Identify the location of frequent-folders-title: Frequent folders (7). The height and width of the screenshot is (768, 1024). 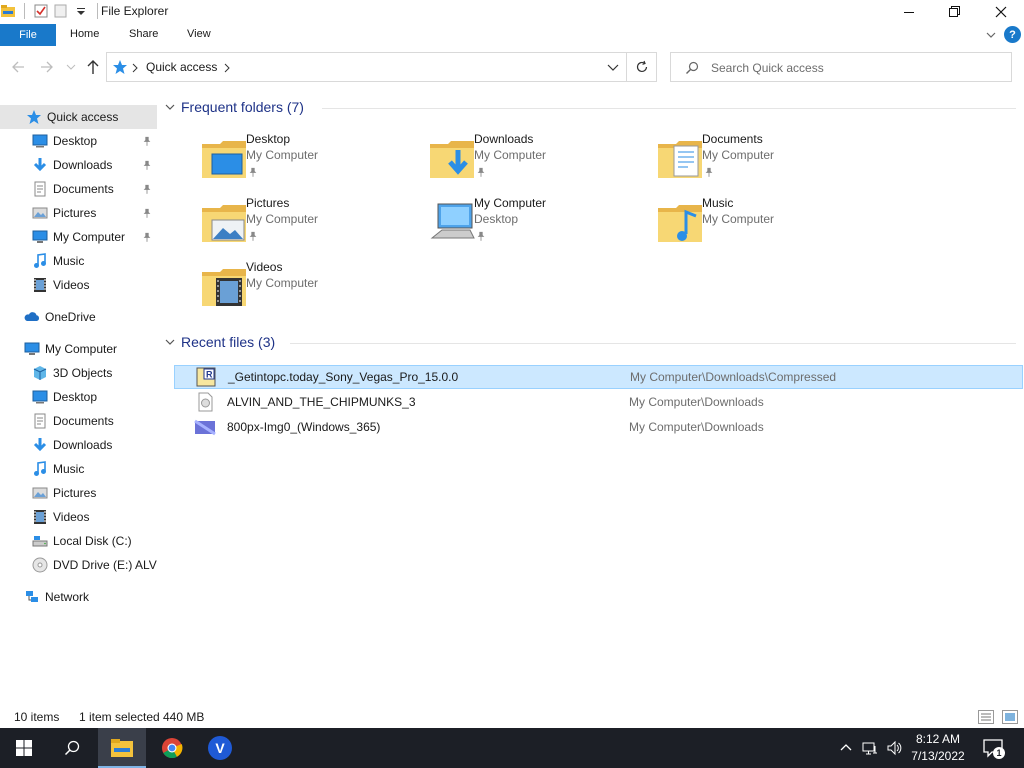
(242, 107).